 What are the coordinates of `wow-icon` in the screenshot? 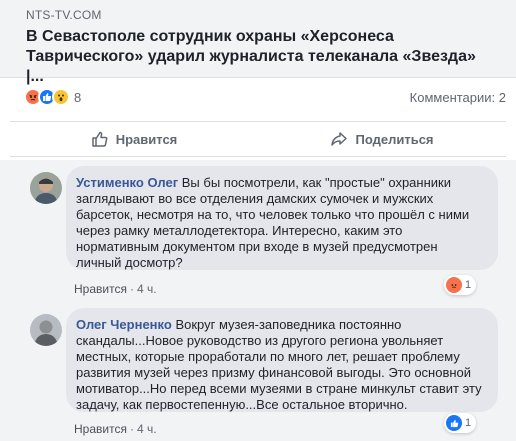 It's located at (61, 97).